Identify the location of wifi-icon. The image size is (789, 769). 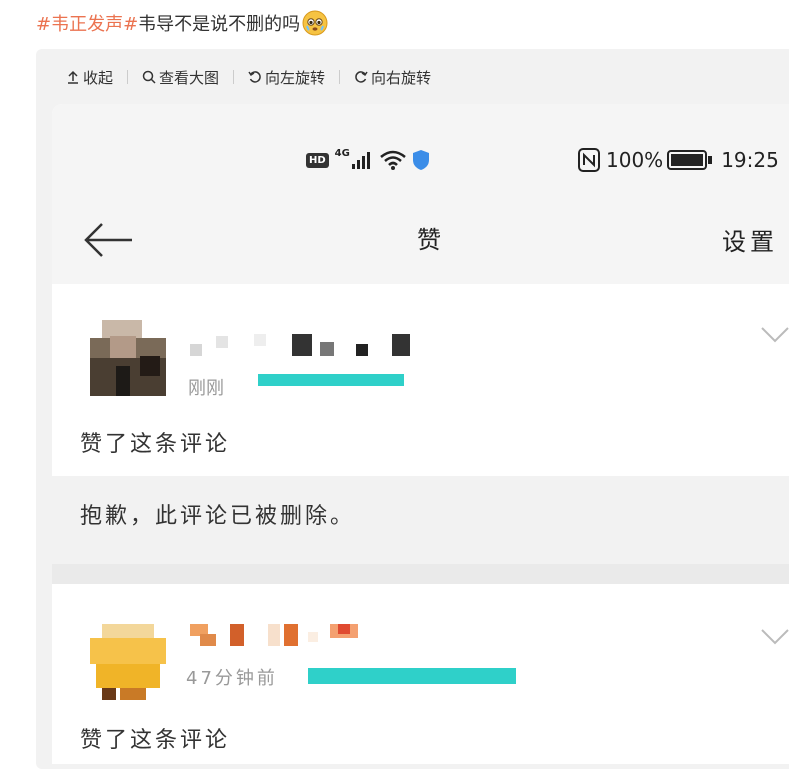
(393, 160).